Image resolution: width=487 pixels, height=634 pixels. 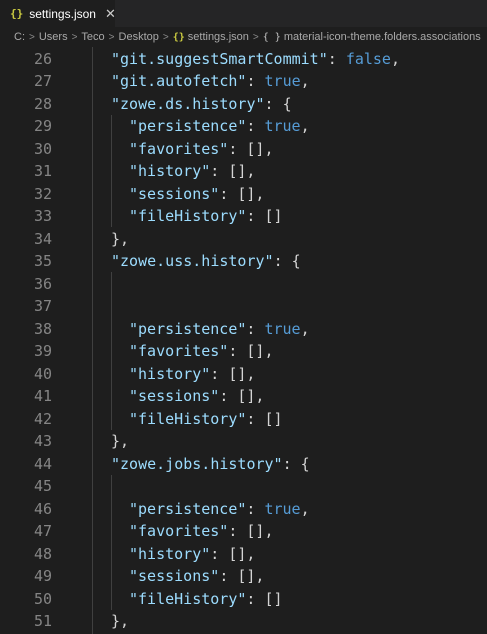 I want to click on code-token: "git.suggestSmartCommit", so click(x=219, y=58).